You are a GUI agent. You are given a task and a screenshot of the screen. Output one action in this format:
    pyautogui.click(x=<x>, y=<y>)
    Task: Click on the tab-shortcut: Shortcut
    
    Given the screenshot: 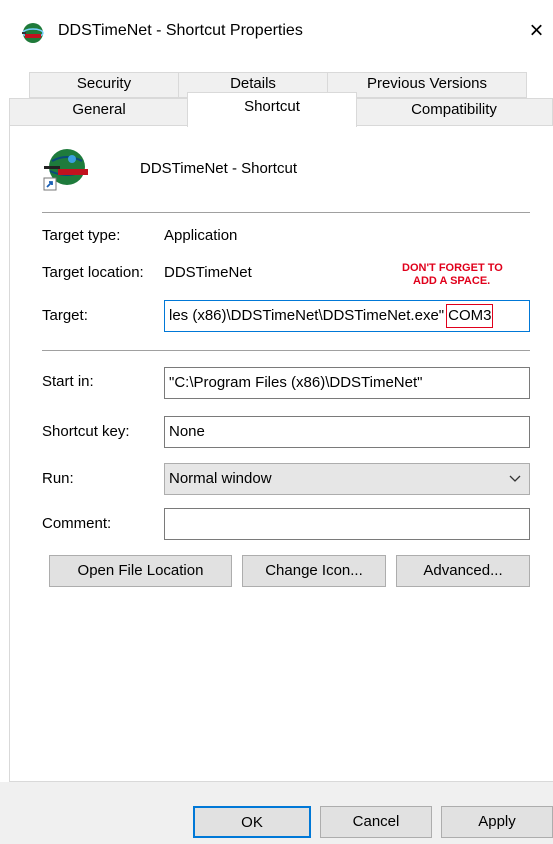 What is the action you would take?
    pyautogui.click(x=272, y=109)
    